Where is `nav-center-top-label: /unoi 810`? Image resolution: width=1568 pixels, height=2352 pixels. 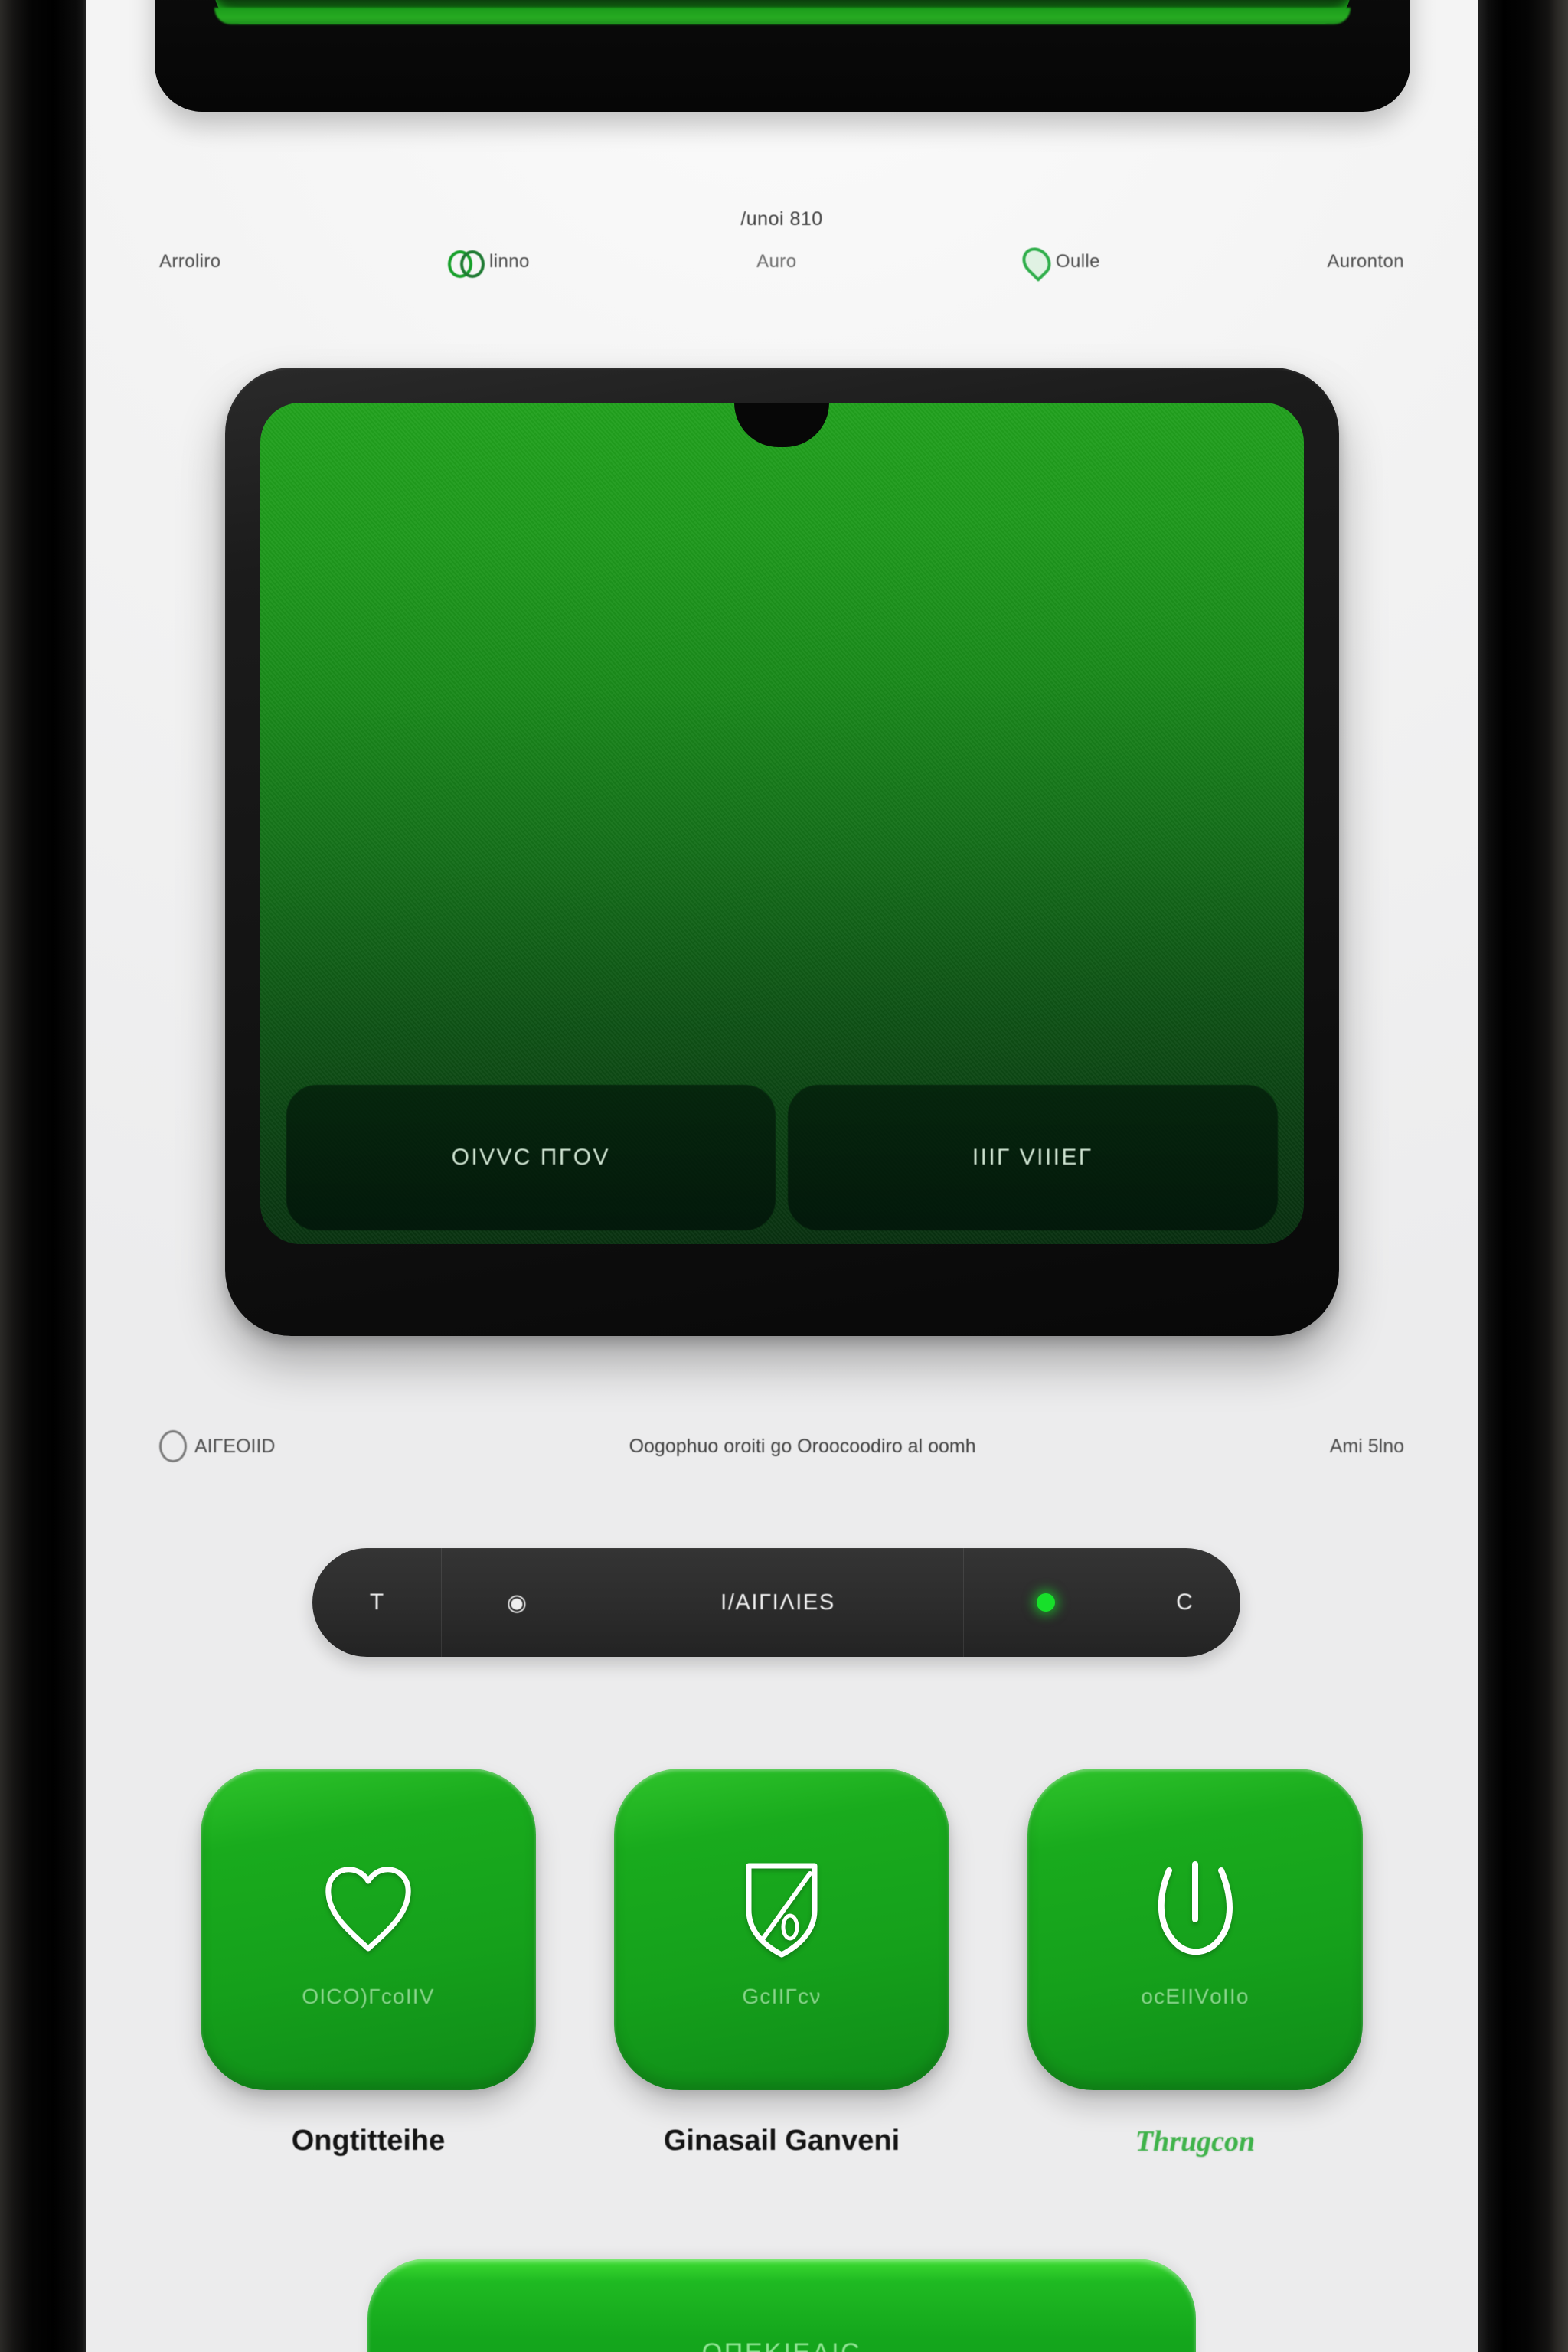 nav-center-top-label: /unoi 810 is located at coordinates (781, 219).